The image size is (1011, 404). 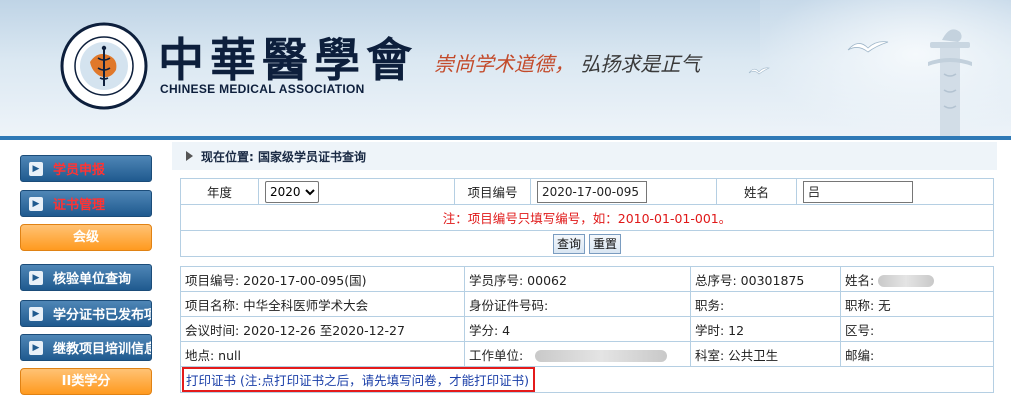 I want to click on workplace-cell: 工作单位:, so click(x=577, y=354).